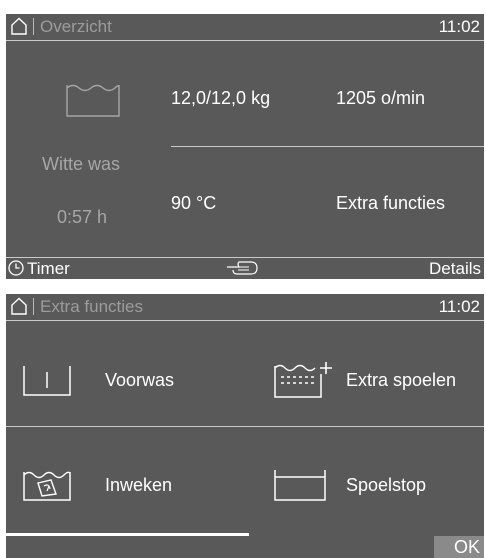 This screenshot has height=558, width=486. What do you see at coordinates (327, 146) in the screenshot?
I see `settings-divider` at bounding box center [327, 146].